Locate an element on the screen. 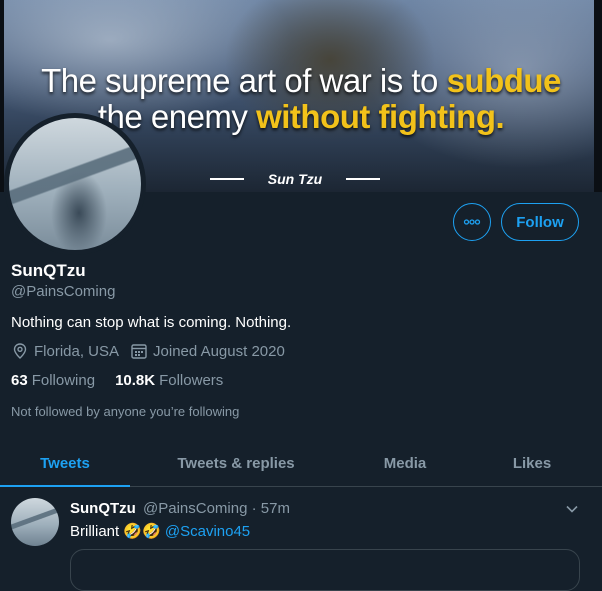 This screenshot has width=602, height=591. tab-likes: Likes is located at coordinates (532, 463).